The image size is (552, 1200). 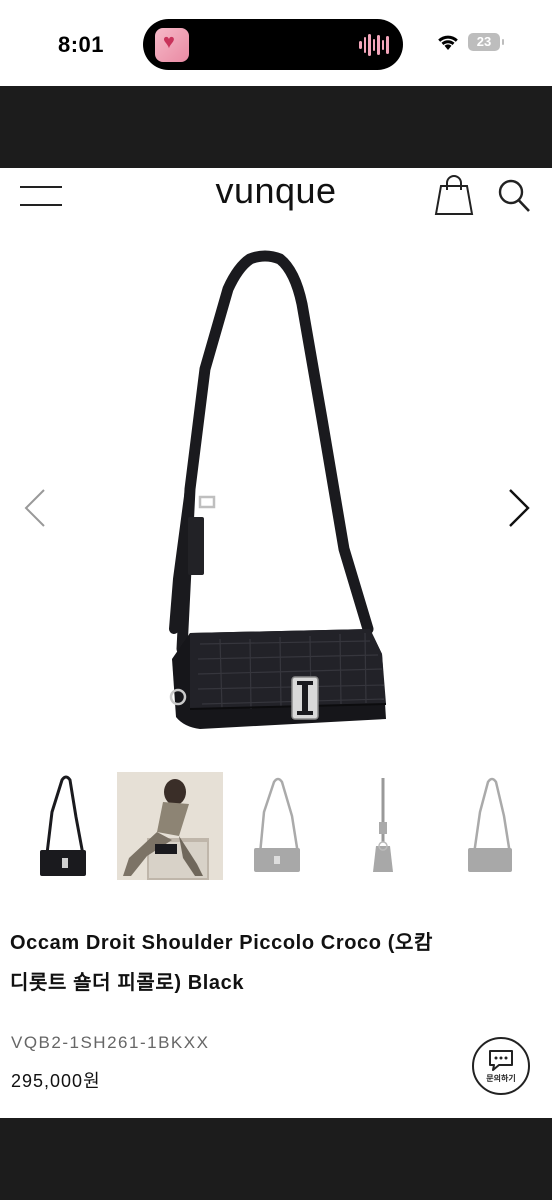 I want to click on inquiry-button: 문의하기, so click(x=501, y=1066).